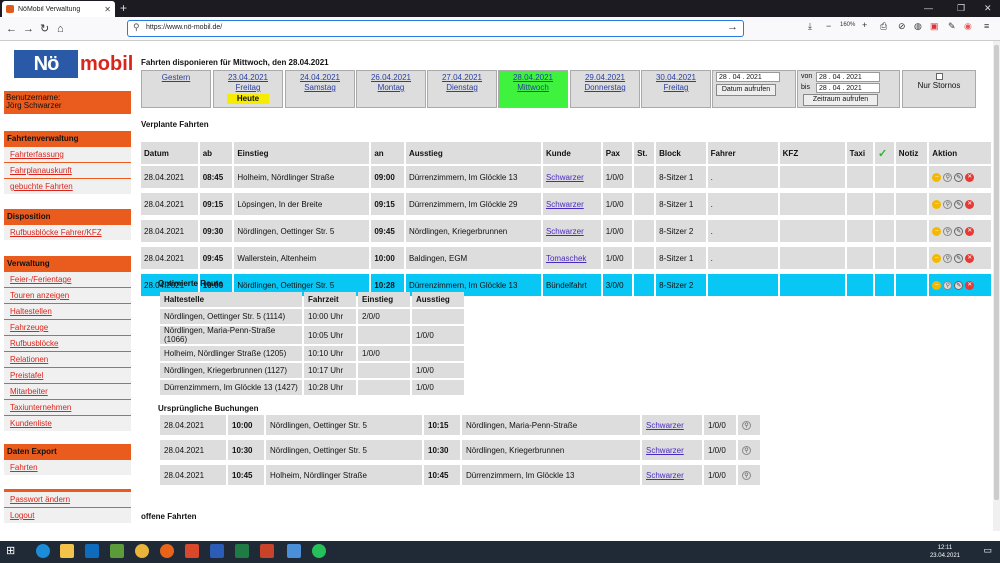  I want to click on sidebar-item-relationen: Relationen, so click(67, 359).